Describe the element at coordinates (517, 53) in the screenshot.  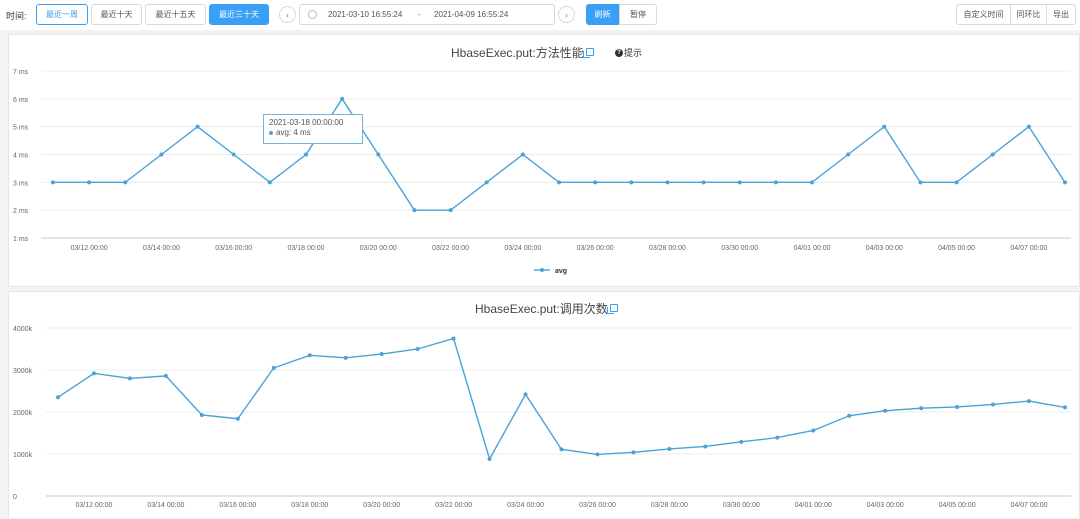
I see `chart-title: HbaseExec.put:方法性能` at that location.